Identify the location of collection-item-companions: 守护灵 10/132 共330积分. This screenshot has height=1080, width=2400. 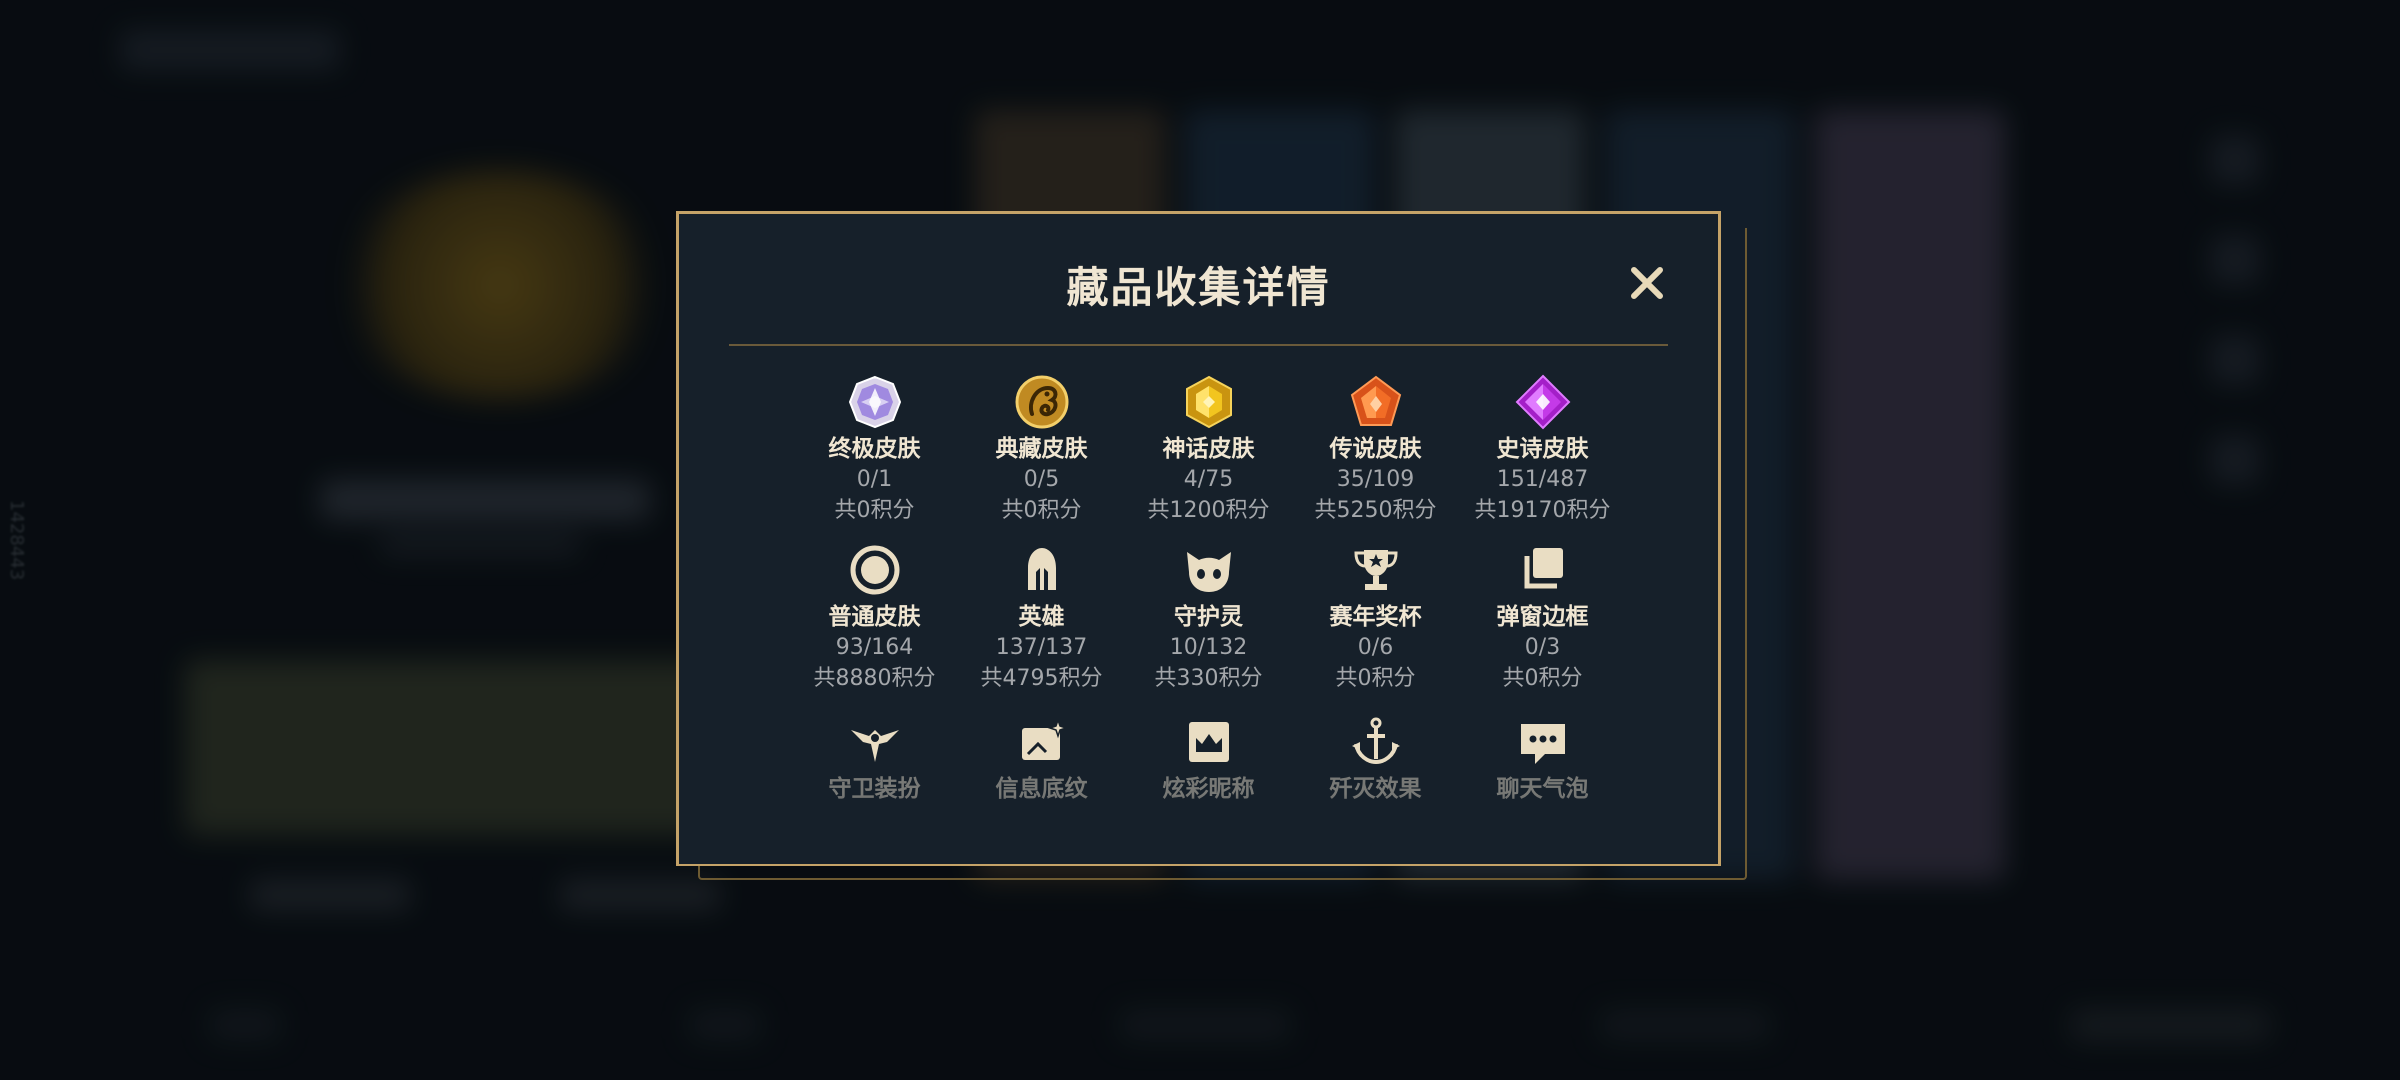
(1208, 618).